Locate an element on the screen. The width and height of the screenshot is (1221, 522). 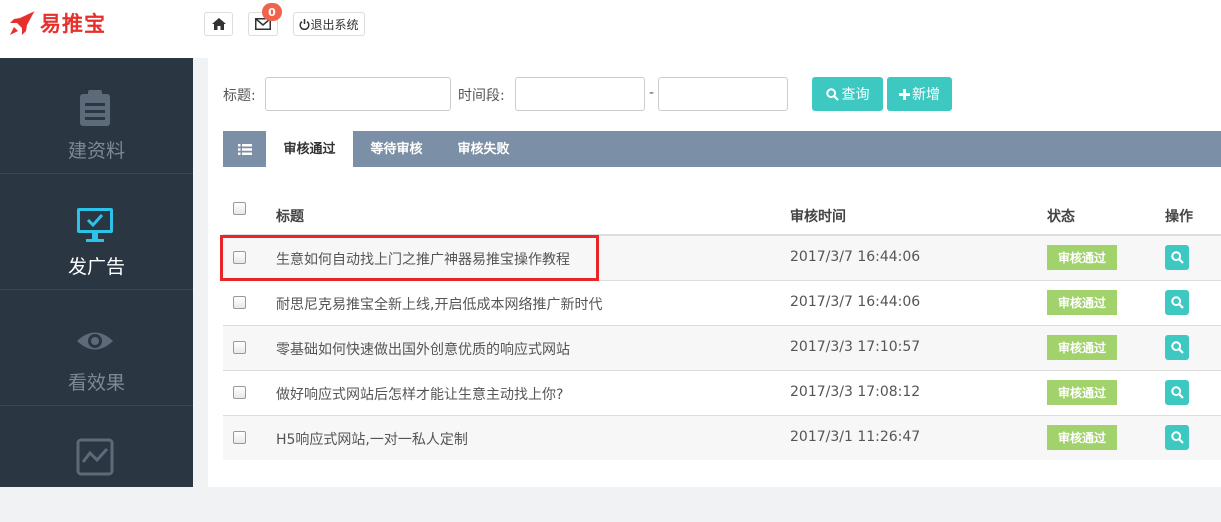
clipboard-icon is located at coordinates (95, 108).